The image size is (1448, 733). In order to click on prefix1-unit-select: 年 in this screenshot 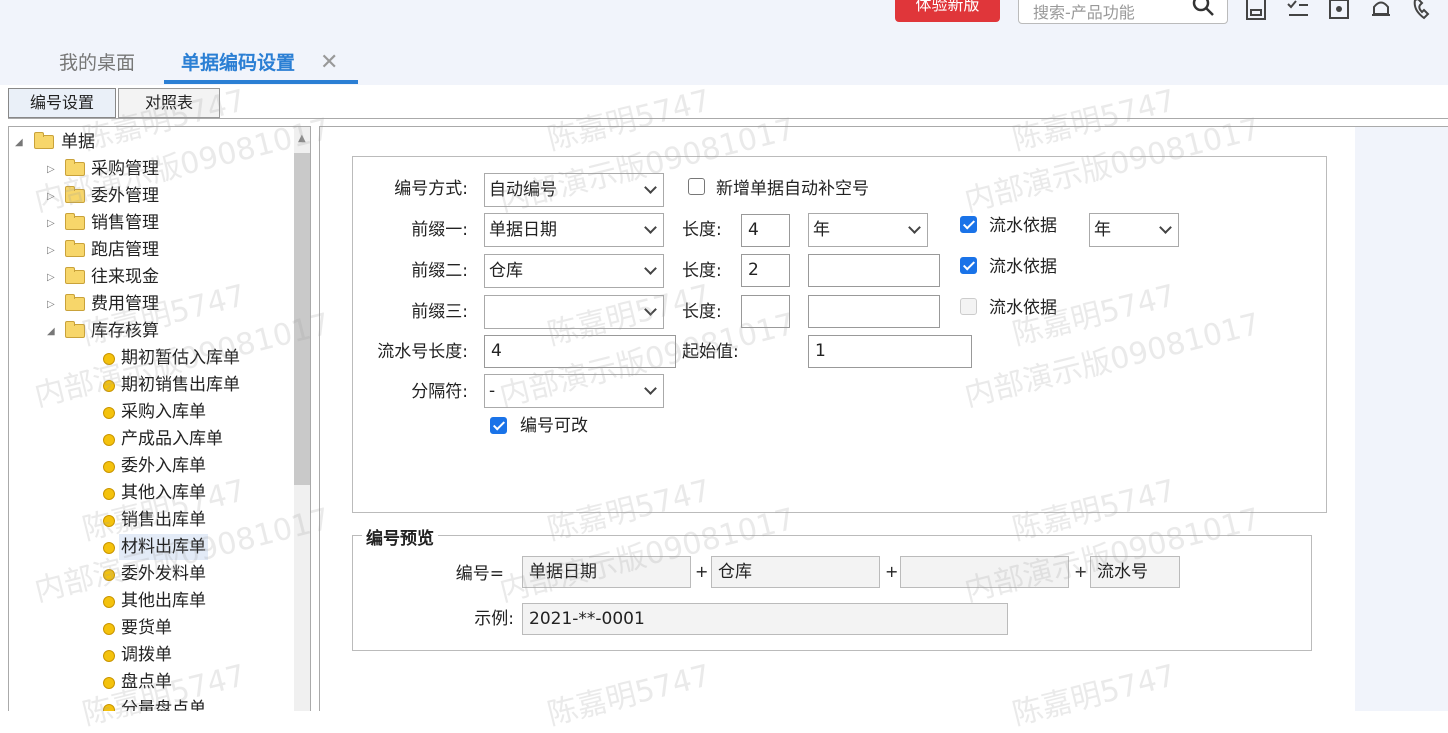, I will do `click(868, 230)`.